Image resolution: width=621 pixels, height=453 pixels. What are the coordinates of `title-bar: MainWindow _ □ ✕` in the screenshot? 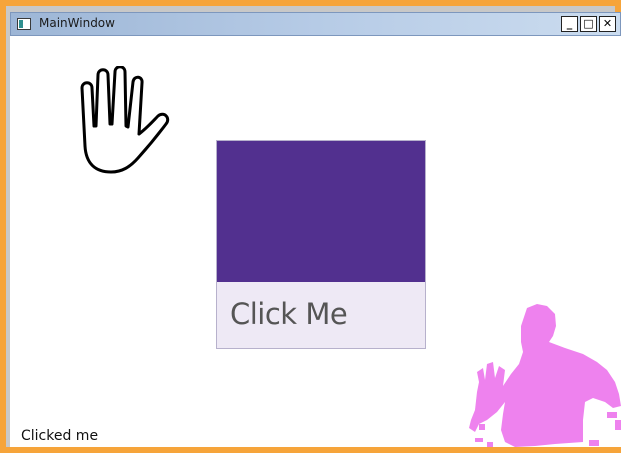 It's located at (315, 24).